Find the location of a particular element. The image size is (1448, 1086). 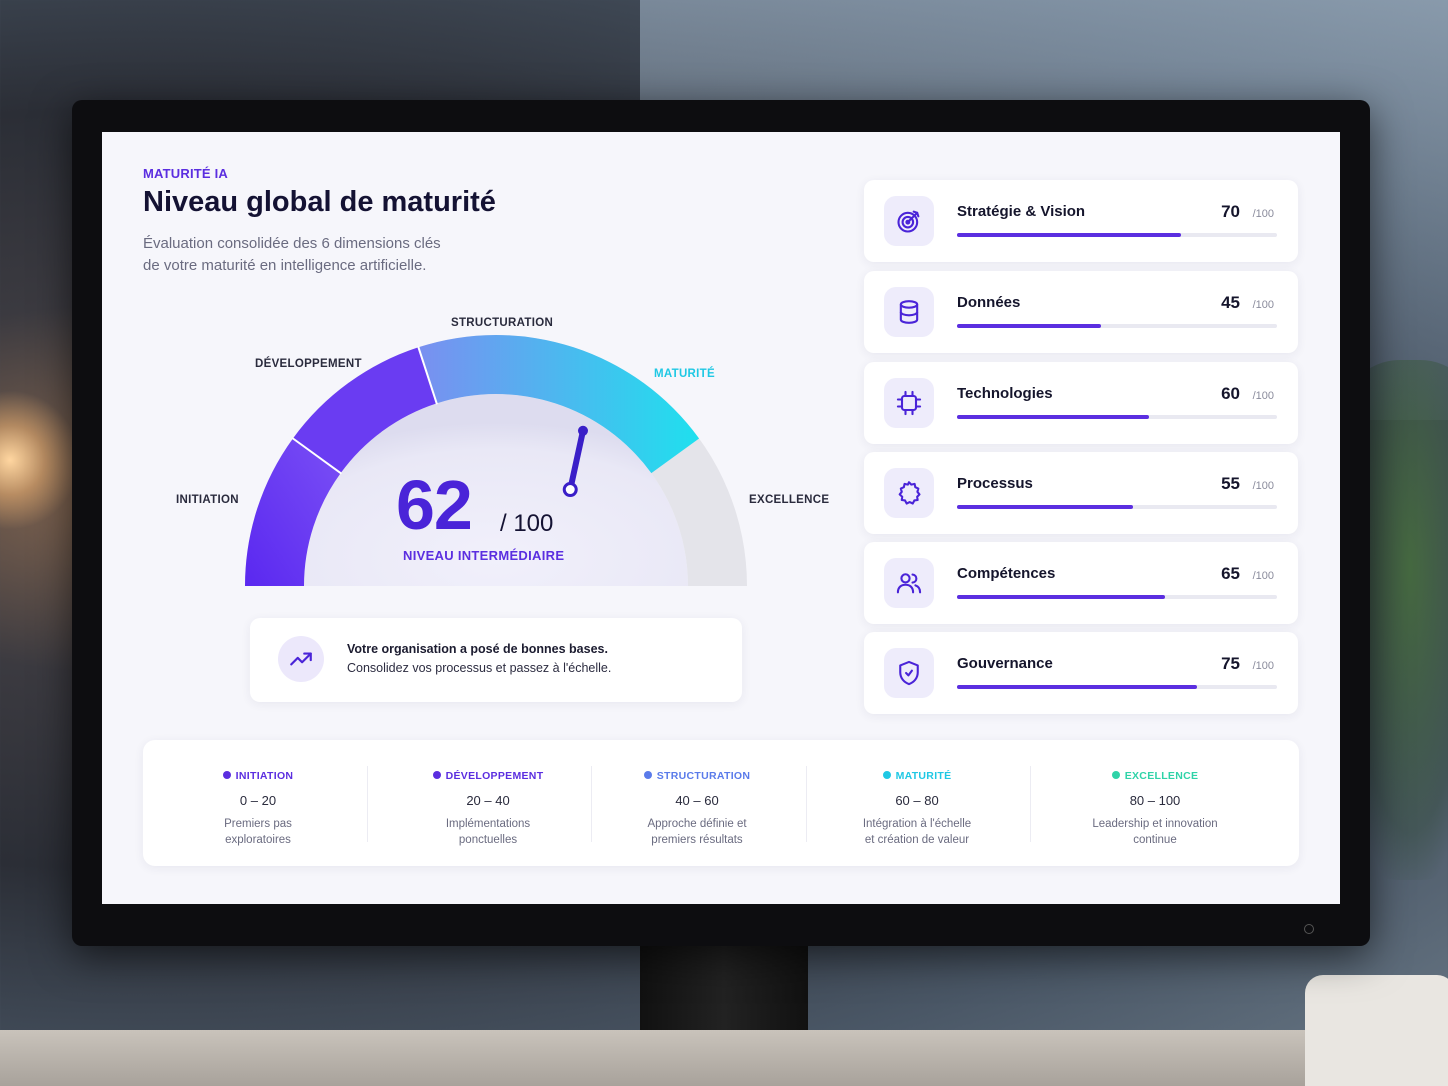

gear-icon is located at coordinates (909, 493).